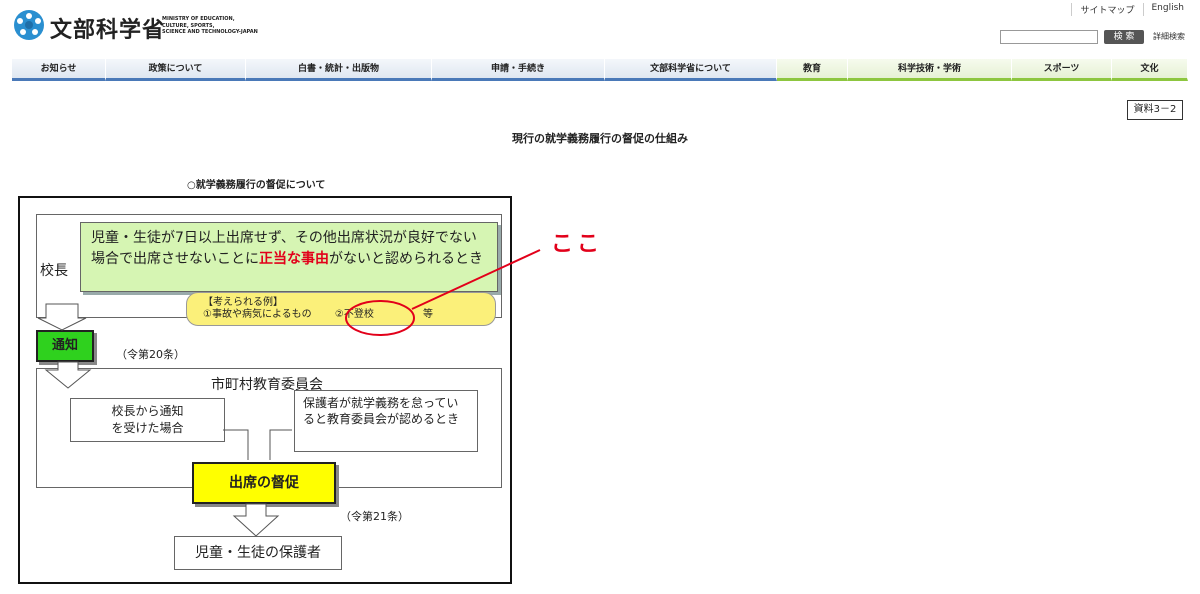 This screenshot has height=594, width=1200. I want to click on from-principal-box: 校長から通知 を受けた場合, so click(147, 420).